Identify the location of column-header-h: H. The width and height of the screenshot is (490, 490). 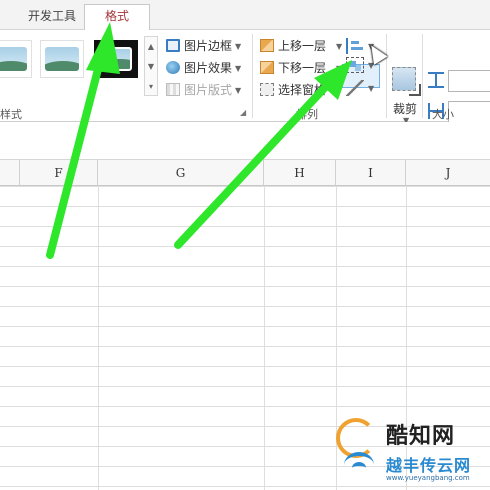
(300, 173).